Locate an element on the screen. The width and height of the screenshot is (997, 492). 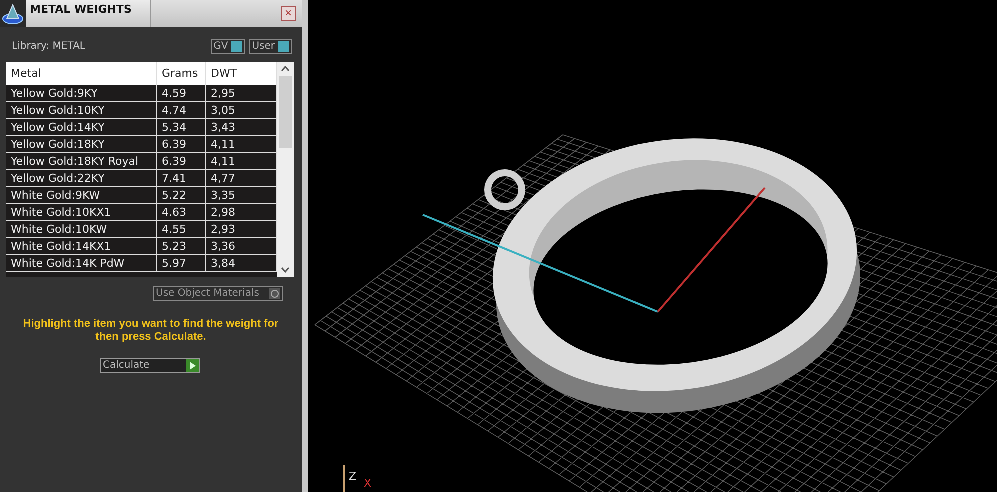
scrollbar-thumb is located at coordinates (285, 112).